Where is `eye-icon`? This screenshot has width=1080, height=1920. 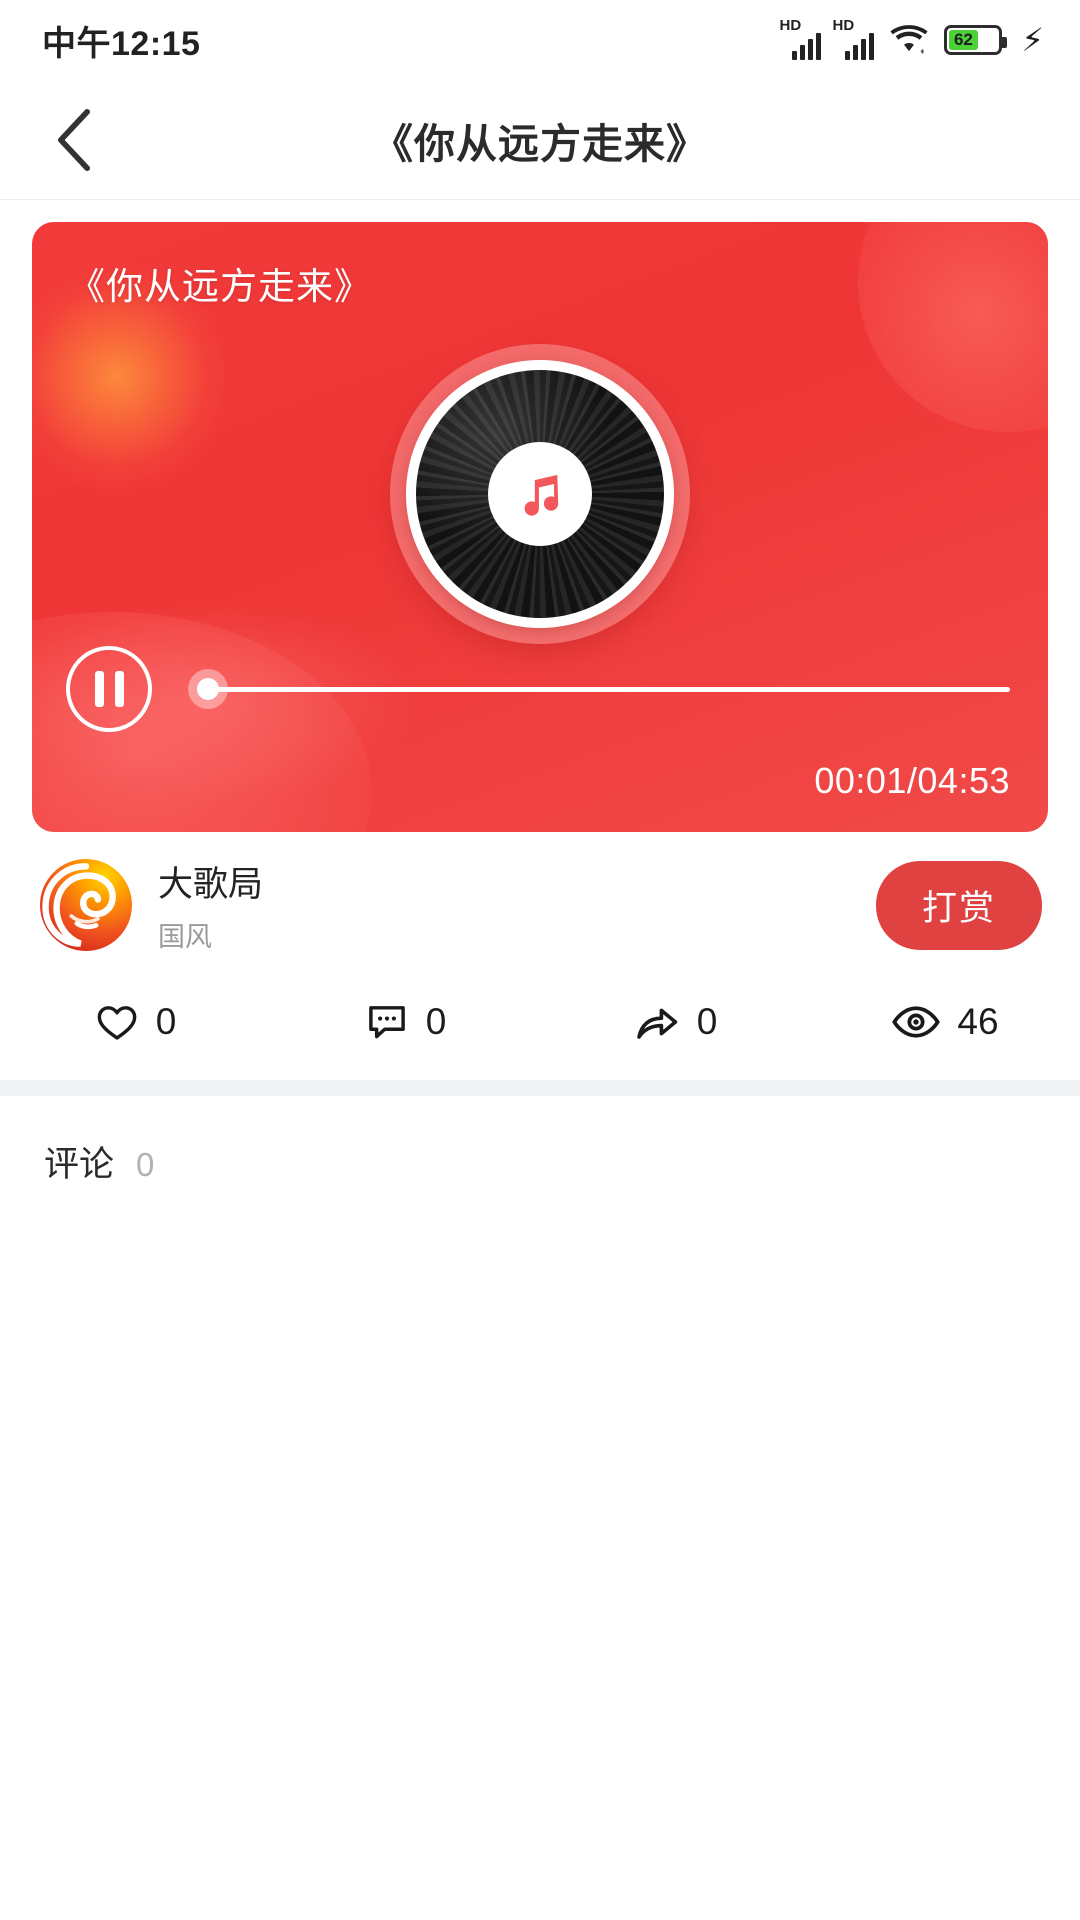
eye-icon is located at coordinates (916, 1022).